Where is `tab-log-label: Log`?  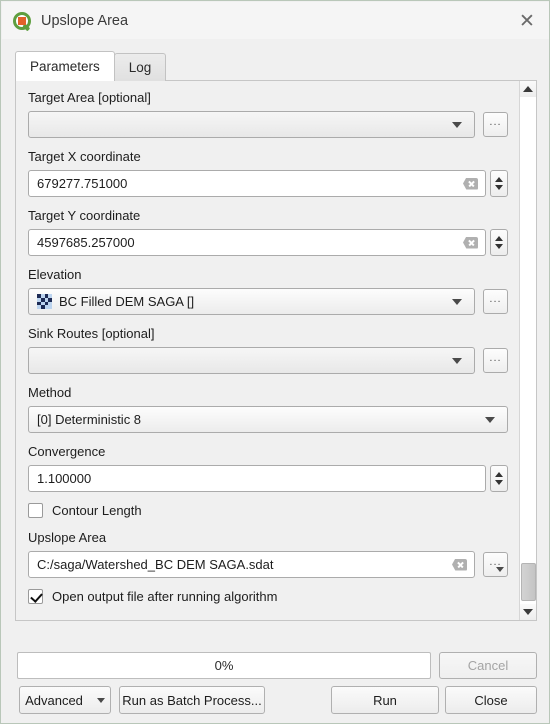 tab-log-label: Log is located at coordinates (140, 67).